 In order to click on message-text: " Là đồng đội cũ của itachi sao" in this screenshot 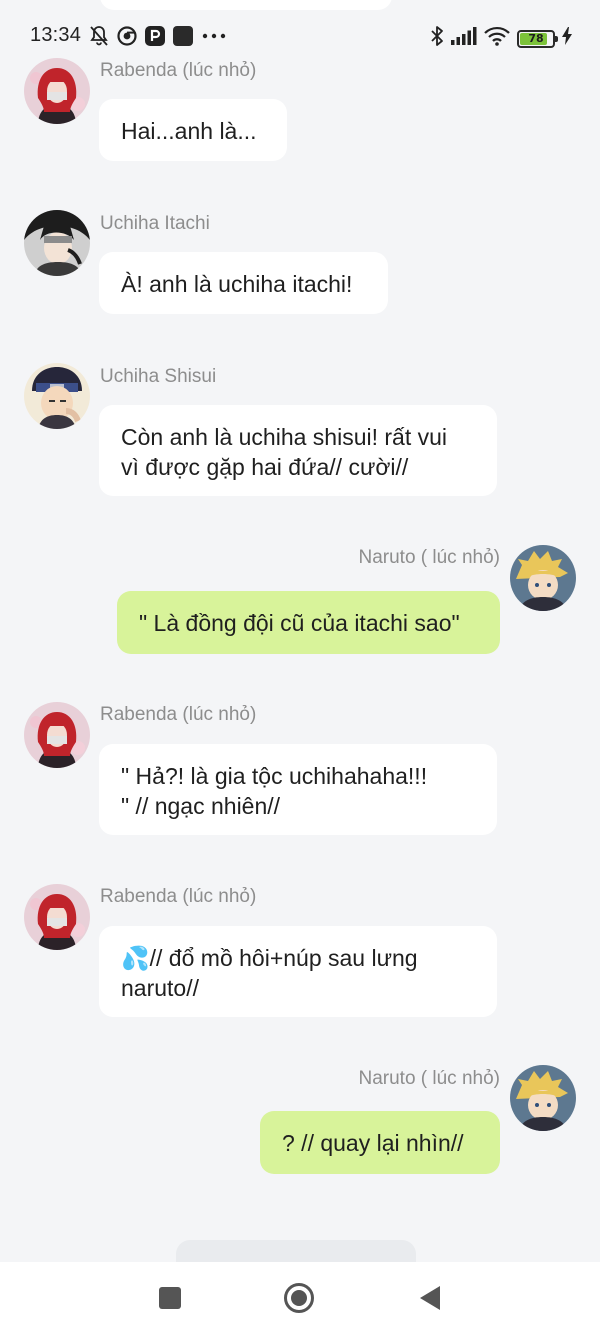, I will do `click(299, 623)`.